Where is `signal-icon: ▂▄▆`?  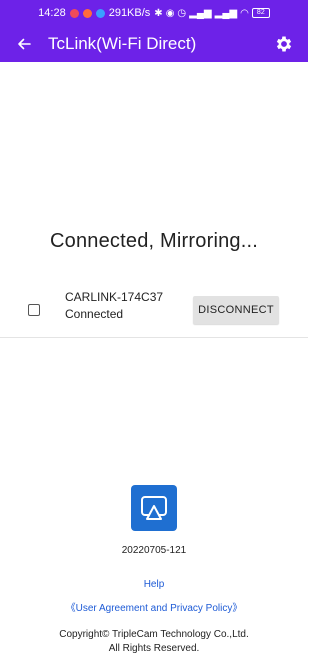
signal-icon: ▂▄▆ is located at coordinates (200, 13).